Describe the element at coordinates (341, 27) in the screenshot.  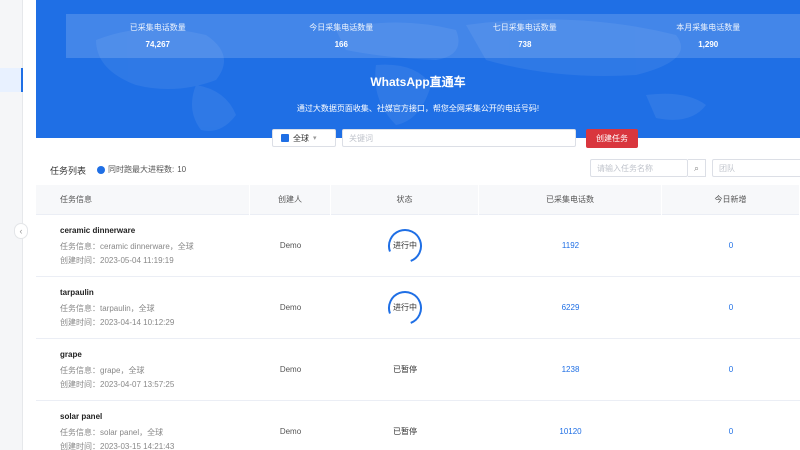
I see `stat-label: 今日采集电话数量` at that location.